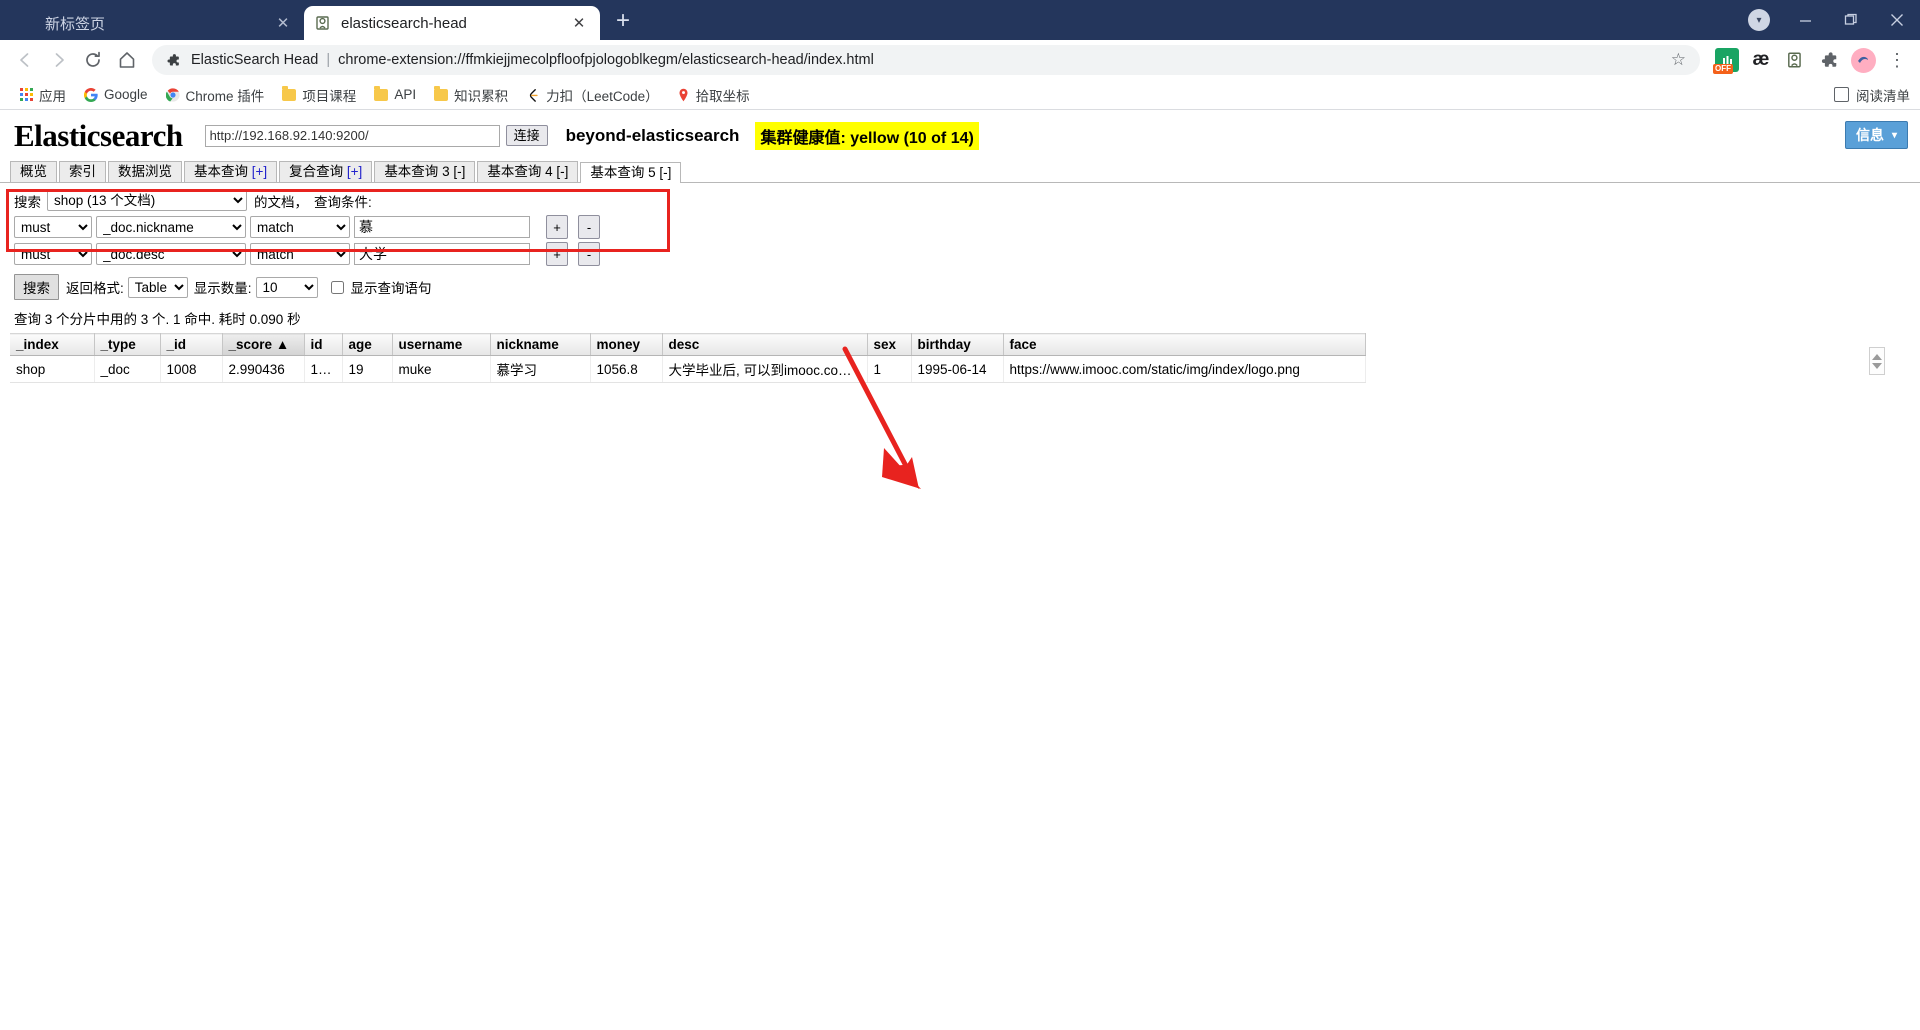 This screenshot has height=1030, width=1920. Describe the element at coordinates (1863, 60) in the screenshot. I see `profile-avatar-button` at that location.